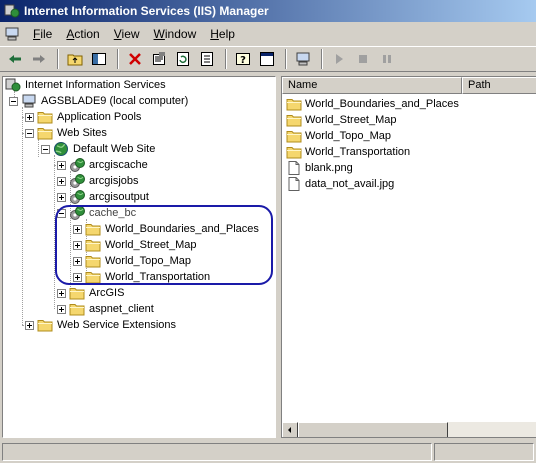 Image resolution: width=536 pixels, height=463 pixels. Describe the element at coordinates (338, 136) in the screenshot. I see `list-item: World_Topo_Map` at that location.